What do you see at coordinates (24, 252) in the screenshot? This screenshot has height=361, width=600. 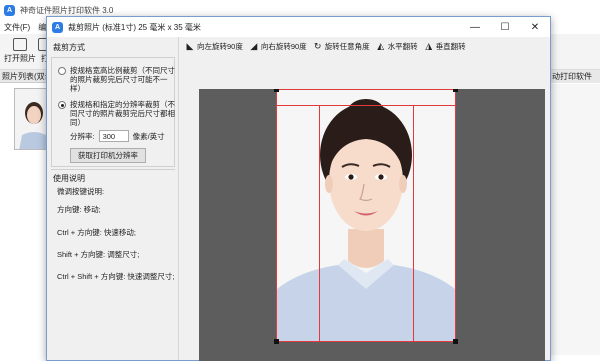 I see `photo-list-area` at bounding box center [24, 252].